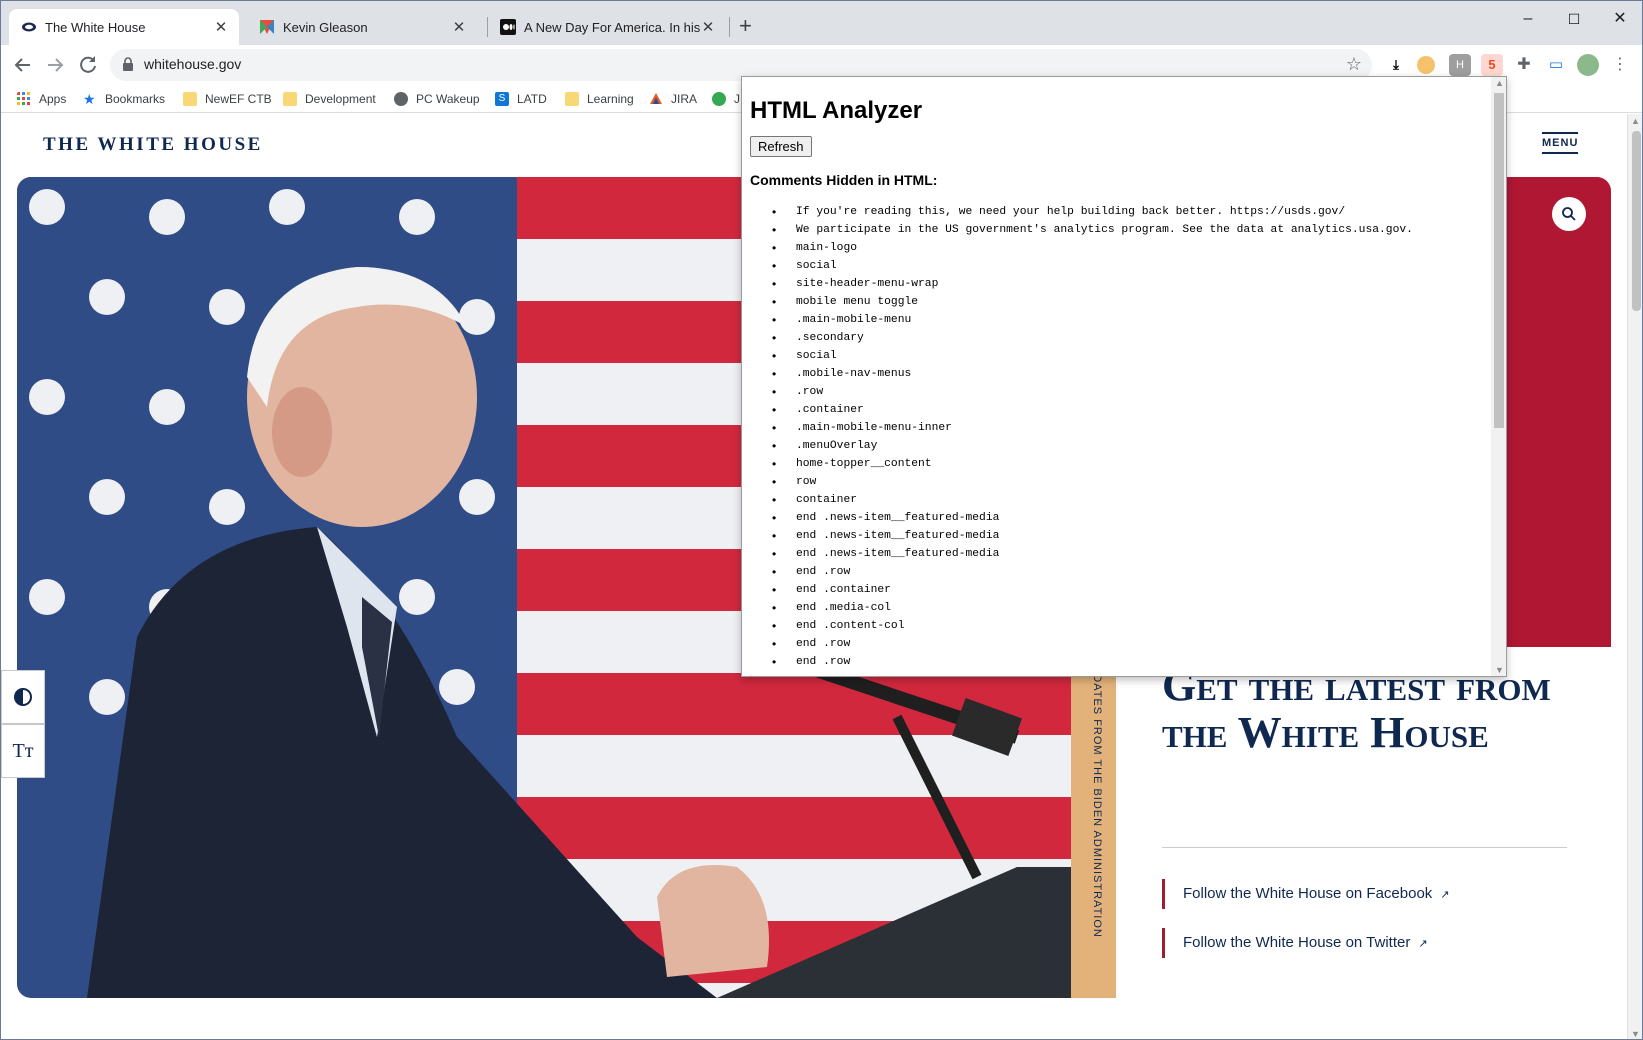 This screenshot has height=1040, width=1643. Describe the element at coordinates (1131, 590) in the screenshot. I see `comment-item: end .container` at that location.